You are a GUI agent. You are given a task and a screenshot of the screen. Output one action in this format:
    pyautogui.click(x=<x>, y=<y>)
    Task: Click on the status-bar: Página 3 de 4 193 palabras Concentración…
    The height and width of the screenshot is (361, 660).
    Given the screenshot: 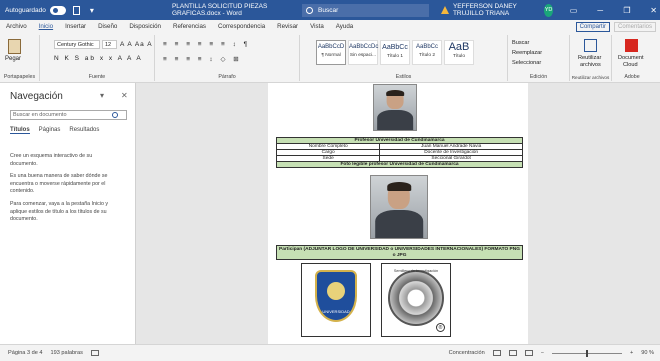 What is the action you would take?
    pyautogui.click(x=330, y=352)
    